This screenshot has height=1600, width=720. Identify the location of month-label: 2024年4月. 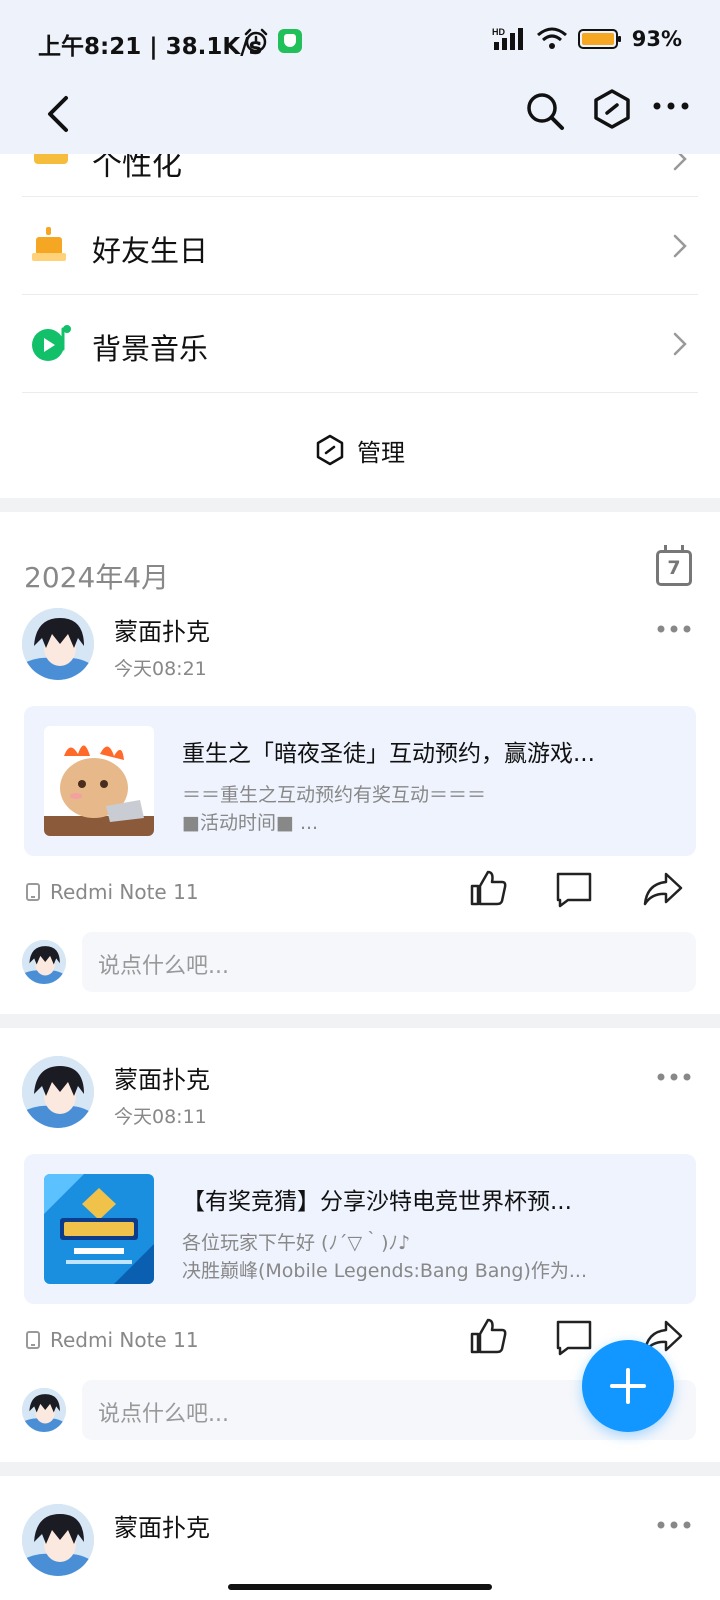
(97, 577).